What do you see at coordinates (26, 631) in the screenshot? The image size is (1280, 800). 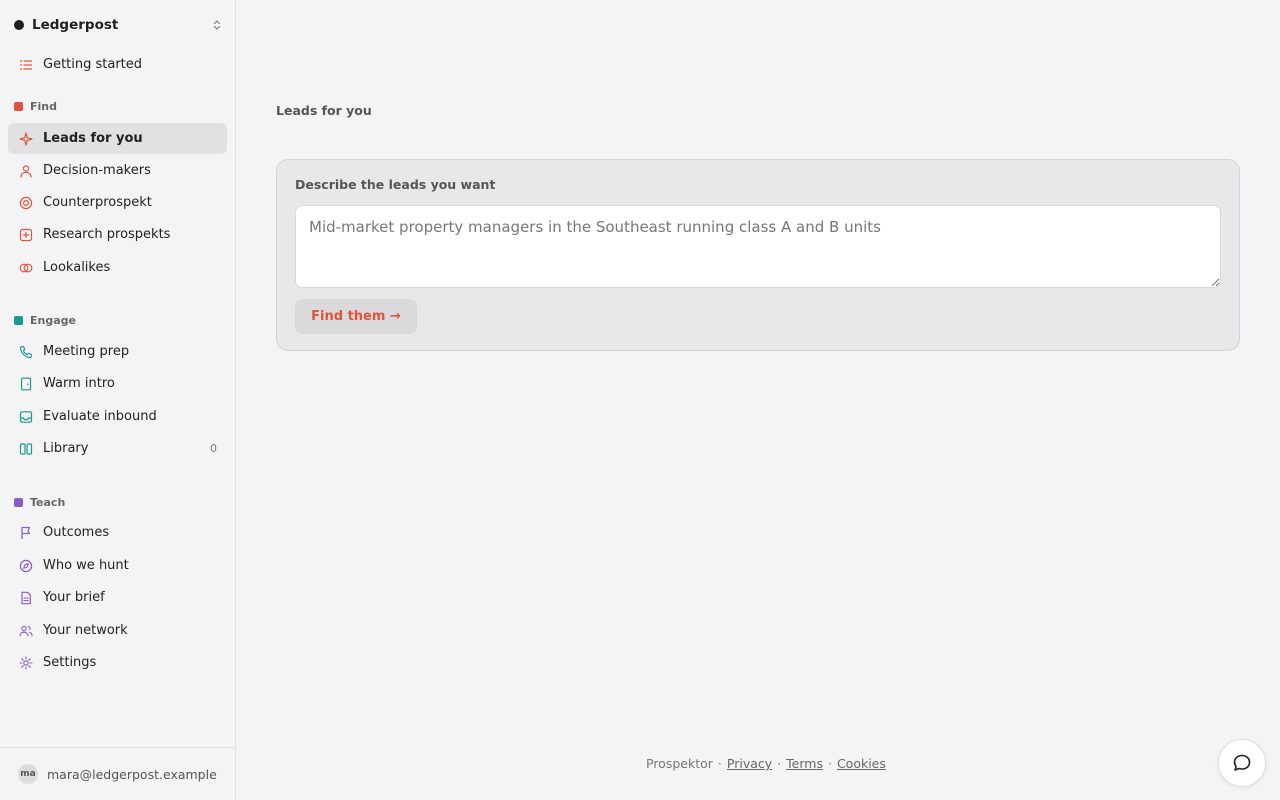 I see `people-icon` at bounding box center [26, 631].